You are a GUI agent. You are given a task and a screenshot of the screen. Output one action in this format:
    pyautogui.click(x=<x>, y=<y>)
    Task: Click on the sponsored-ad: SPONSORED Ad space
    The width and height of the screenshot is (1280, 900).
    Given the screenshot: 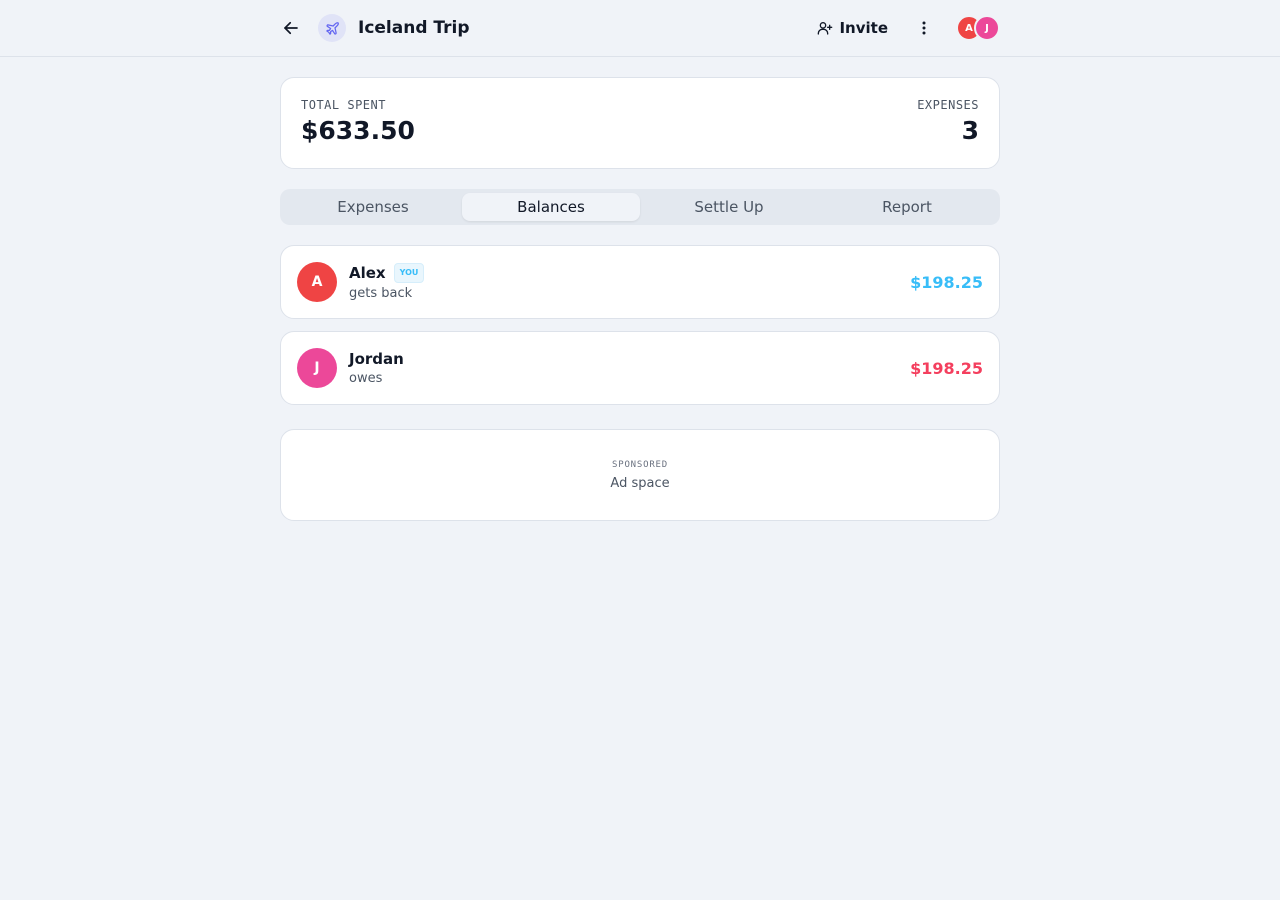 What is the action you would take?
    pyautogui.click(x=640, y=475)
    